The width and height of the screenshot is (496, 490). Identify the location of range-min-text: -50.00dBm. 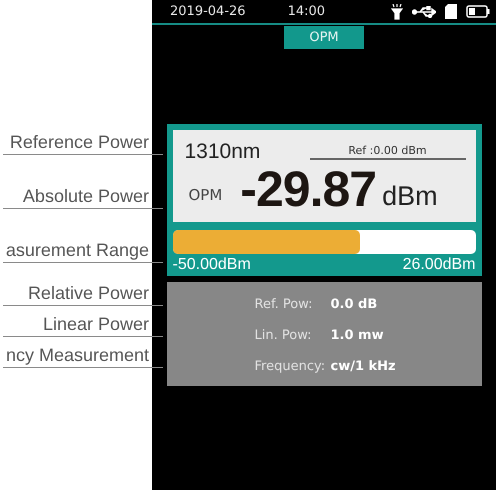
(211, 265).